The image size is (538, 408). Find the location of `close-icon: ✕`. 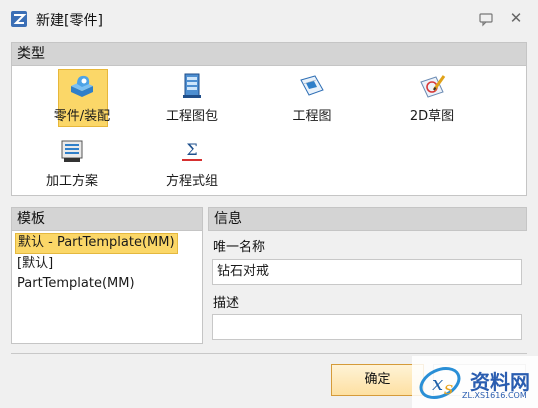

close-icon: ✕ is located at coordinates (516, 18).